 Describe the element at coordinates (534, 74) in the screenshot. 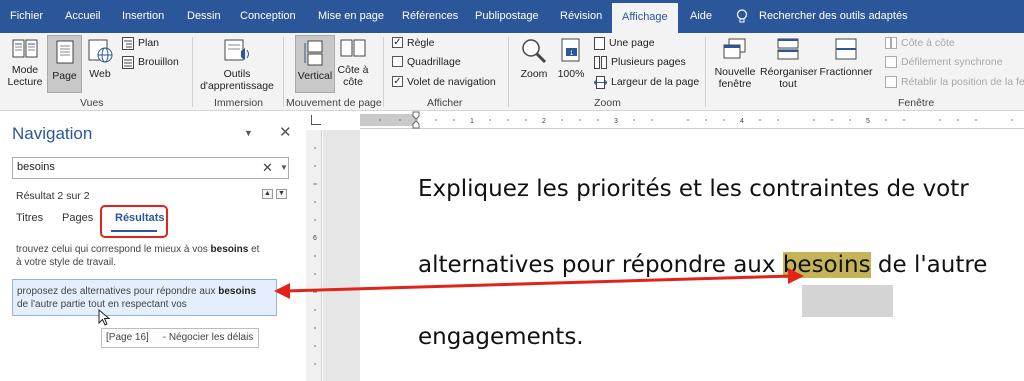

I see `zoom-label: Zoom` at that location.